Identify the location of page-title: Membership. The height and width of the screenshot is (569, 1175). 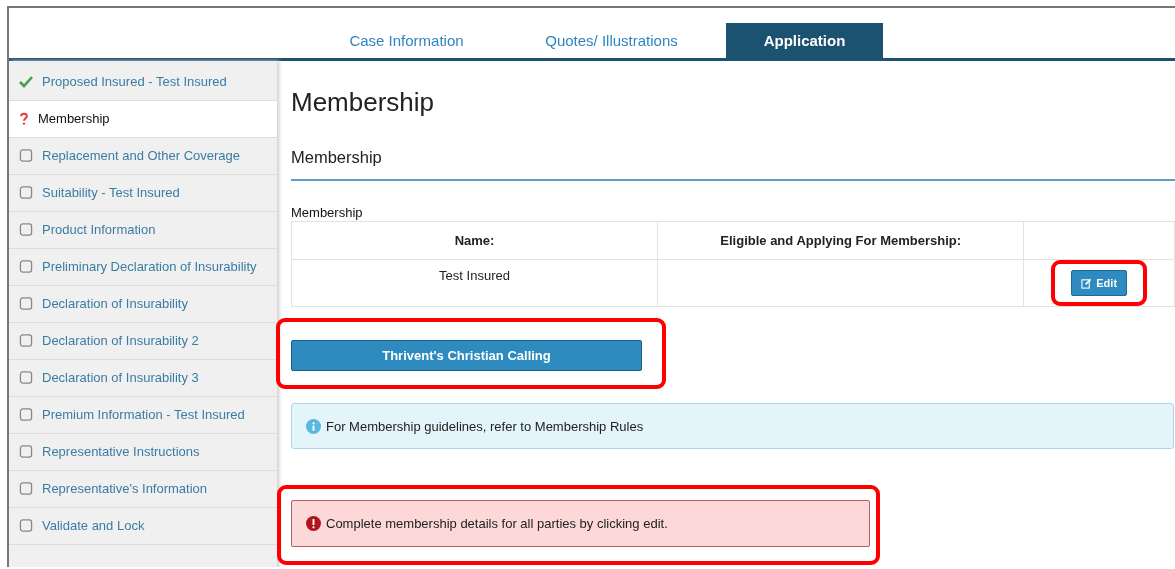
(363, 102).